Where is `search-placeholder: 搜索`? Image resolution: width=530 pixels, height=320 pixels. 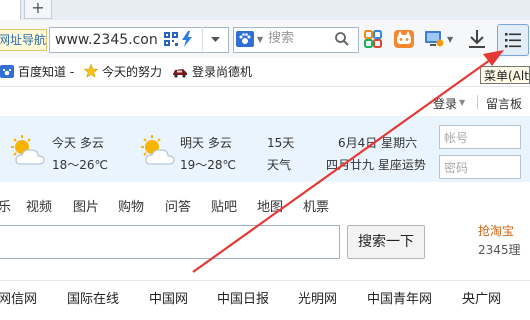 search-placeholder: 搜索 is located at coordinates (281, 39).